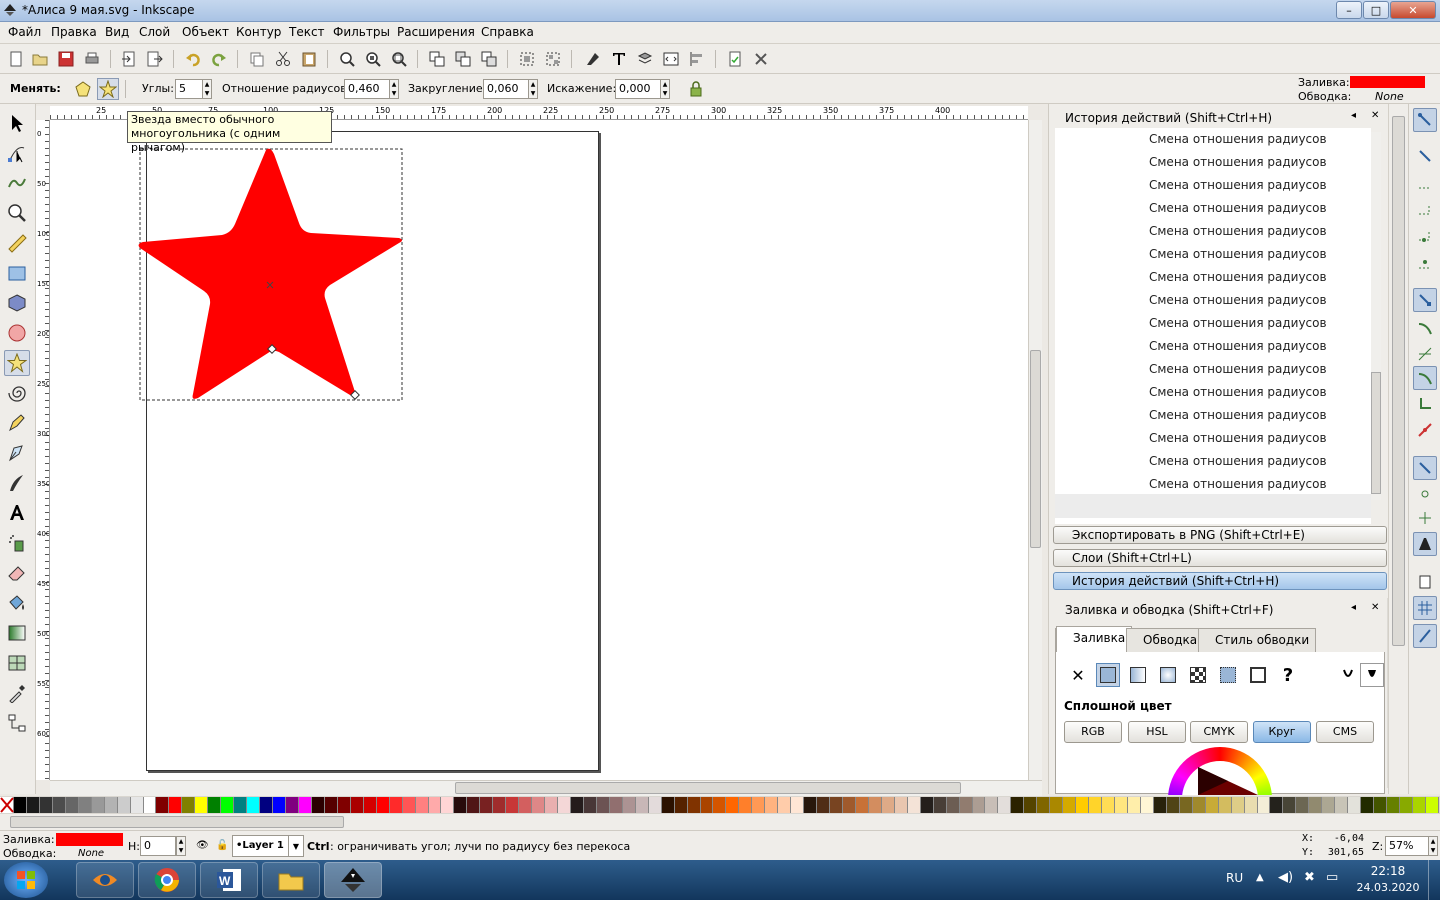 Image resolution: width=1440 pixels, height=900 pixels. Describe the element at coordinates (665, 89) in the screenshot. I see `distortion-stepper: ▲ ▼` at that location.